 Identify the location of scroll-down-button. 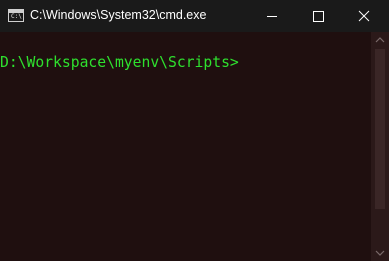
(380, 253).